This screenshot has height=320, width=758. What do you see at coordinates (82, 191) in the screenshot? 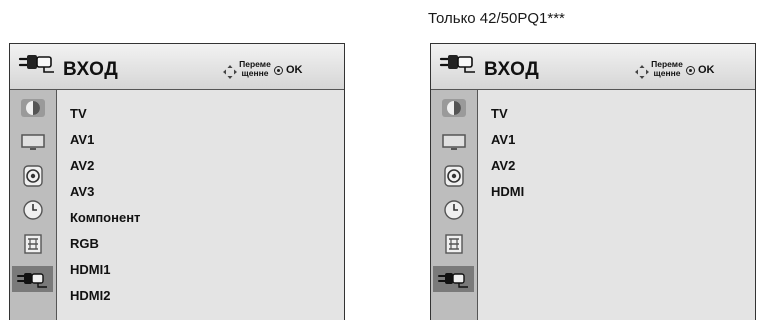
I see `source-item-av3: AV3` at bounding box center [82, 191].